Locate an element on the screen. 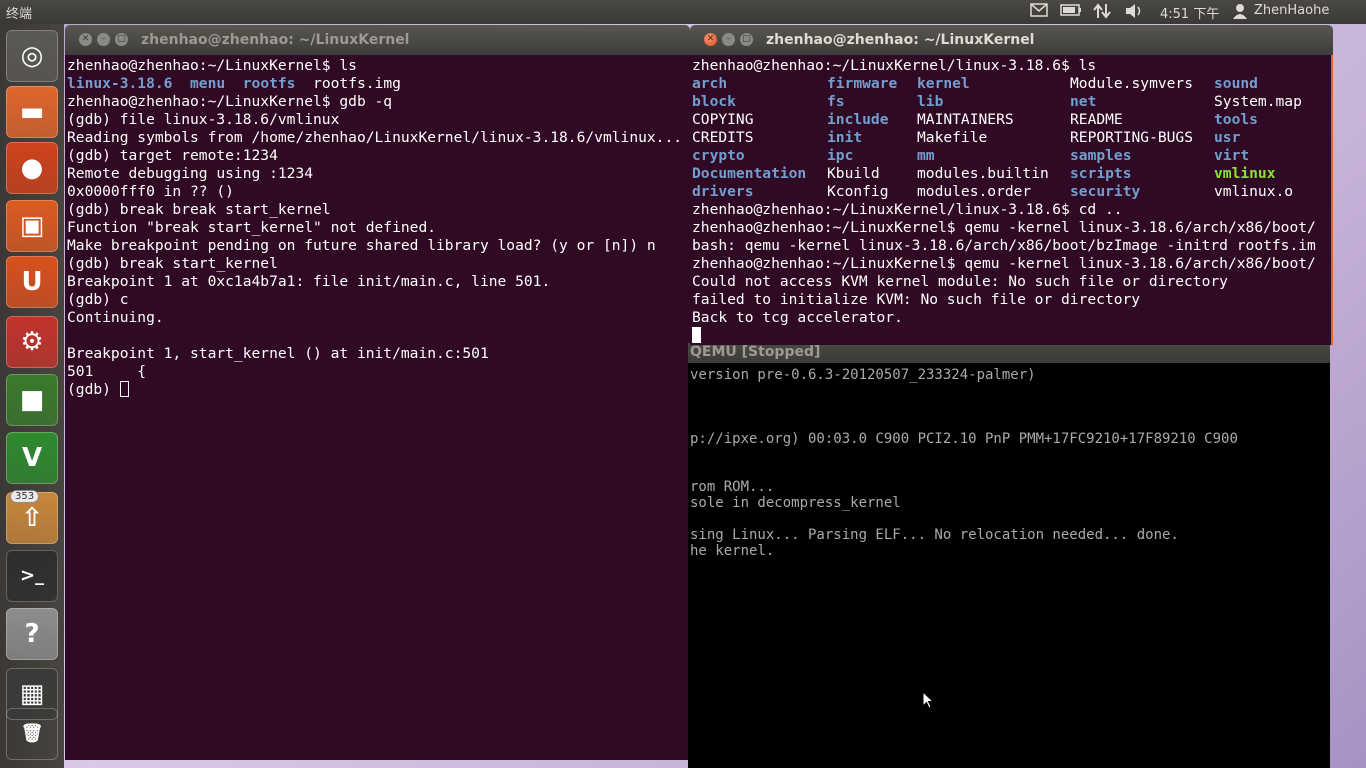 The height and width of the screenshot is (768, 1366). terminal-line: linux-3.18.6 menu rootfs rootfs.img is located at coordinates (378, 84).